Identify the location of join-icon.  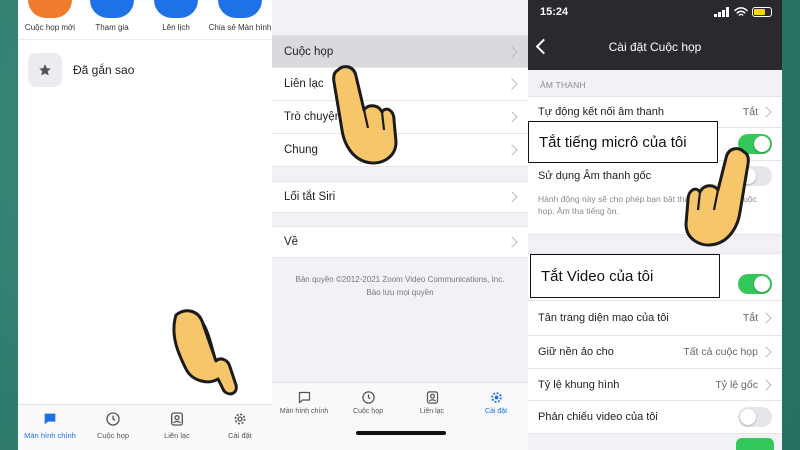
(112, 9).